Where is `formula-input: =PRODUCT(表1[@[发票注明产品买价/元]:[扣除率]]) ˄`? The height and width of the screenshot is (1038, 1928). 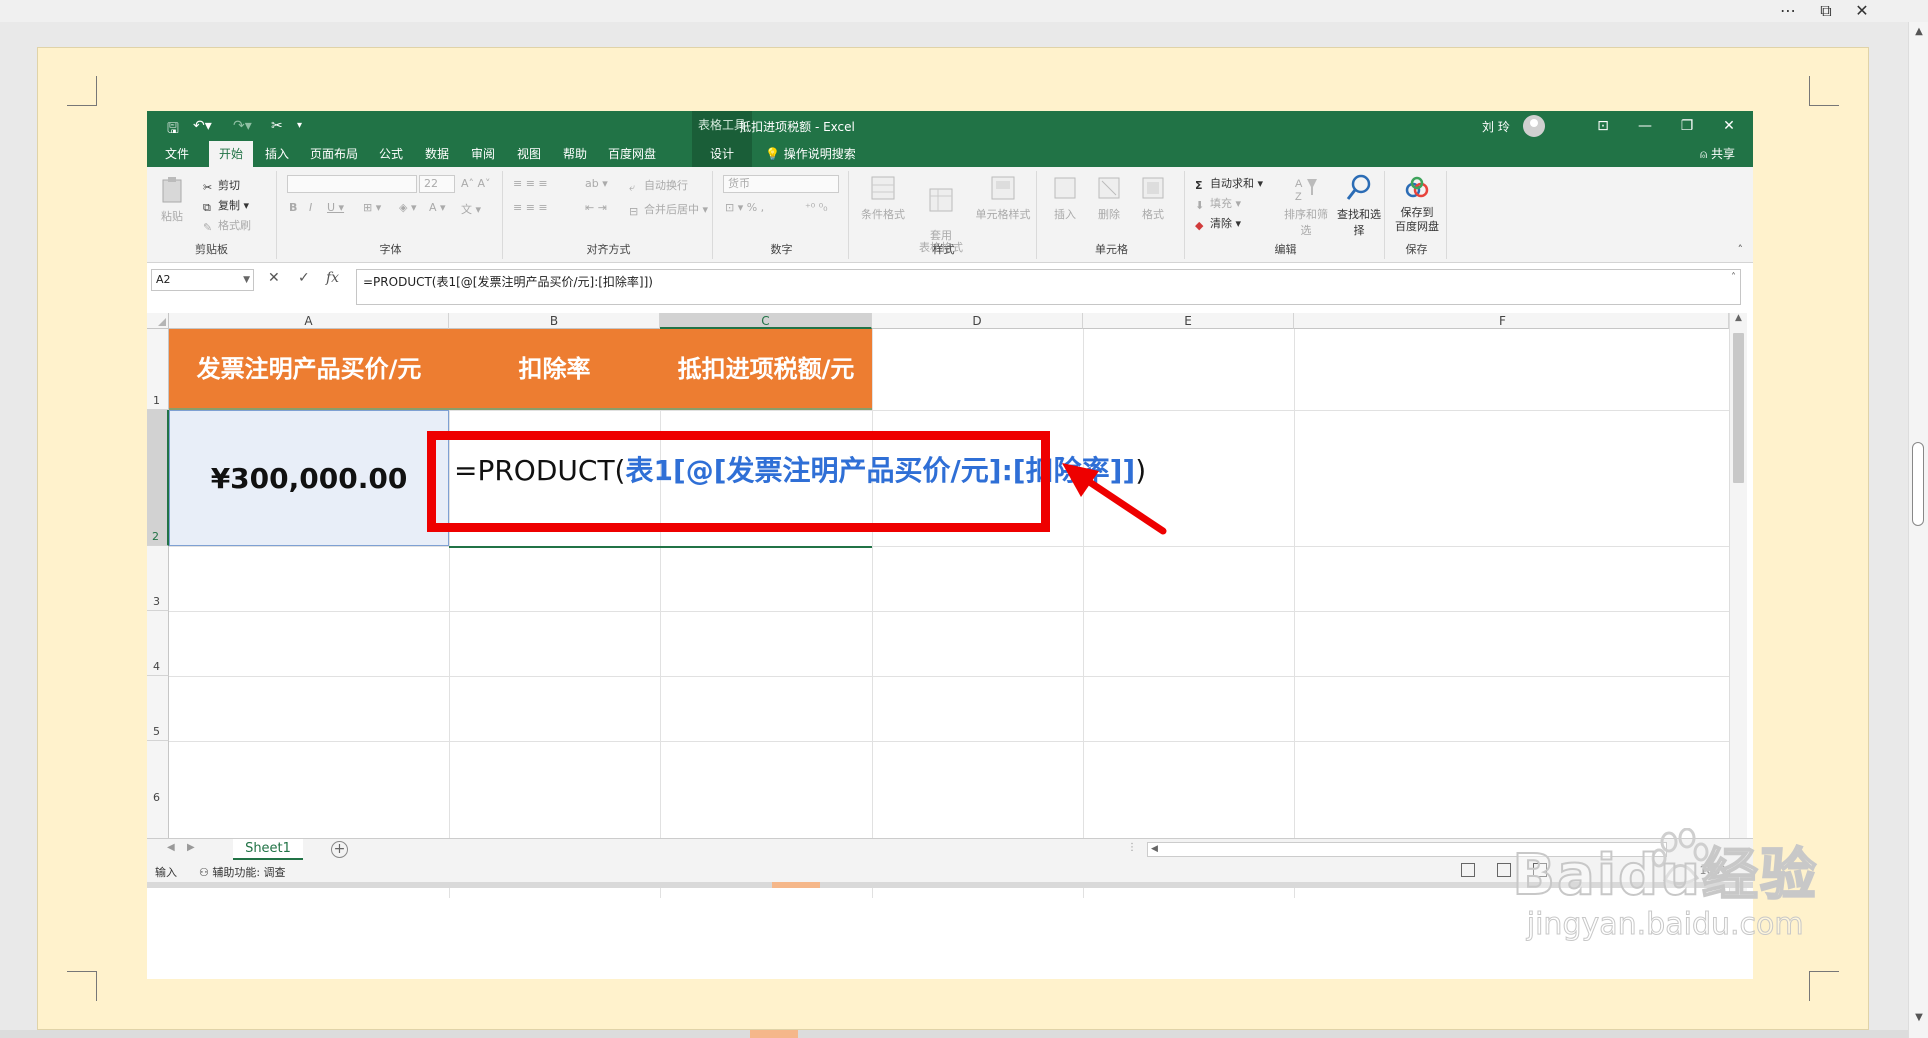
formula-input: =PRODUCT(表1[@[发票注明产品买价/元]:[扣除率]]) ˄ is located at coordinates (1048, 287).